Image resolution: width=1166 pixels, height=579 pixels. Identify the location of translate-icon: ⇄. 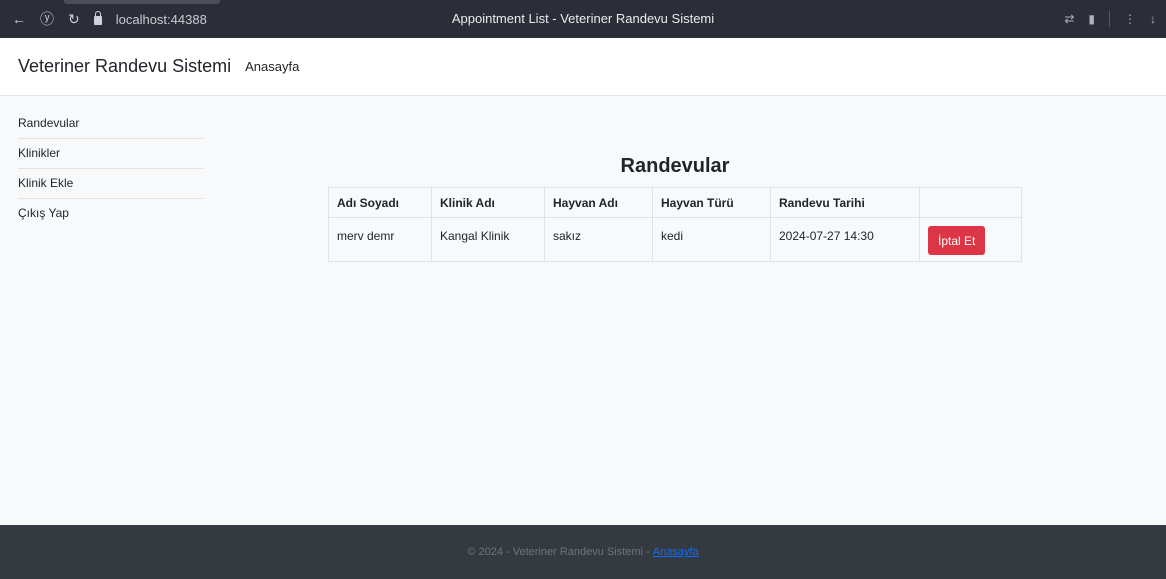
(1069, 19).